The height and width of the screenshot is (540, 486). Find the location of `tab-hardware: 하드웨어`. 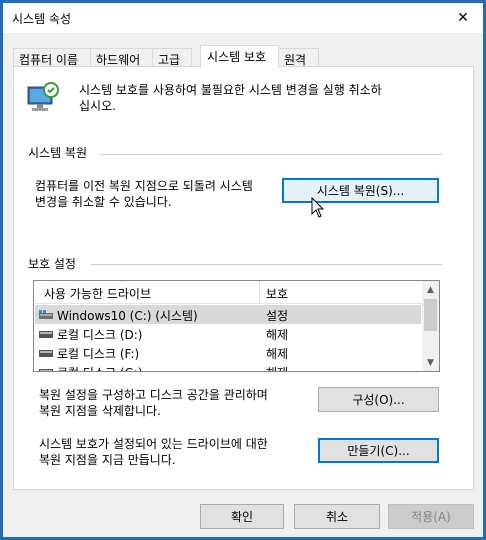

tab-hardware: 하드웨어 is located at coordinates (121, 57).